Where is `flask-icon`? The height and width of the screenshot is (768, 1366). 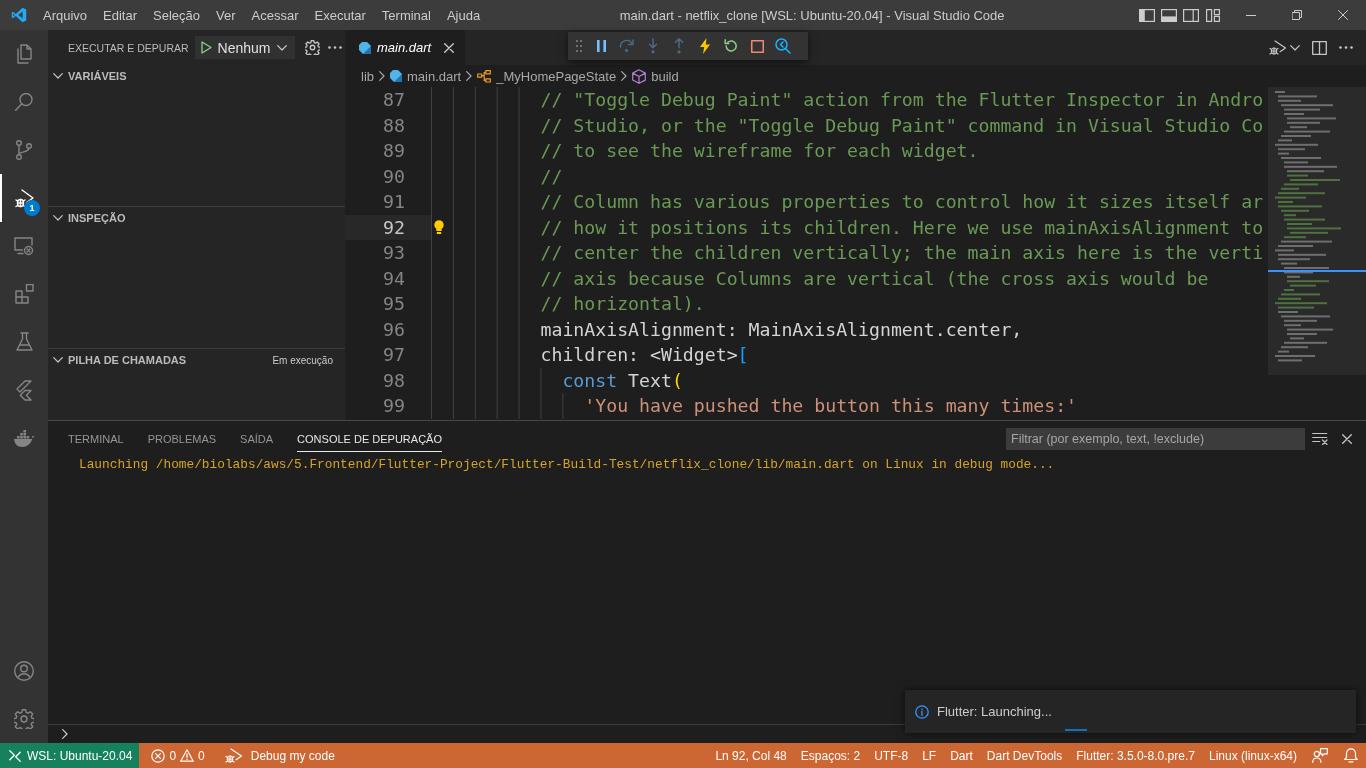
flask-icon is located at coordinates (24, 342).